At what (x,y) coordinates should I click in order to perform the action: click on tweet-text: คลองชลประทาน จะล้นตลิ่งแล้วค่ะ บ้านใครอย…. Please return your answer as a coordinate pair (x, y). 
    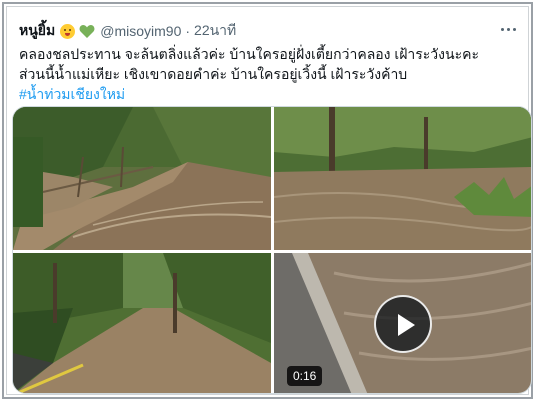
    Looking at the image, I should click on (274, 74).